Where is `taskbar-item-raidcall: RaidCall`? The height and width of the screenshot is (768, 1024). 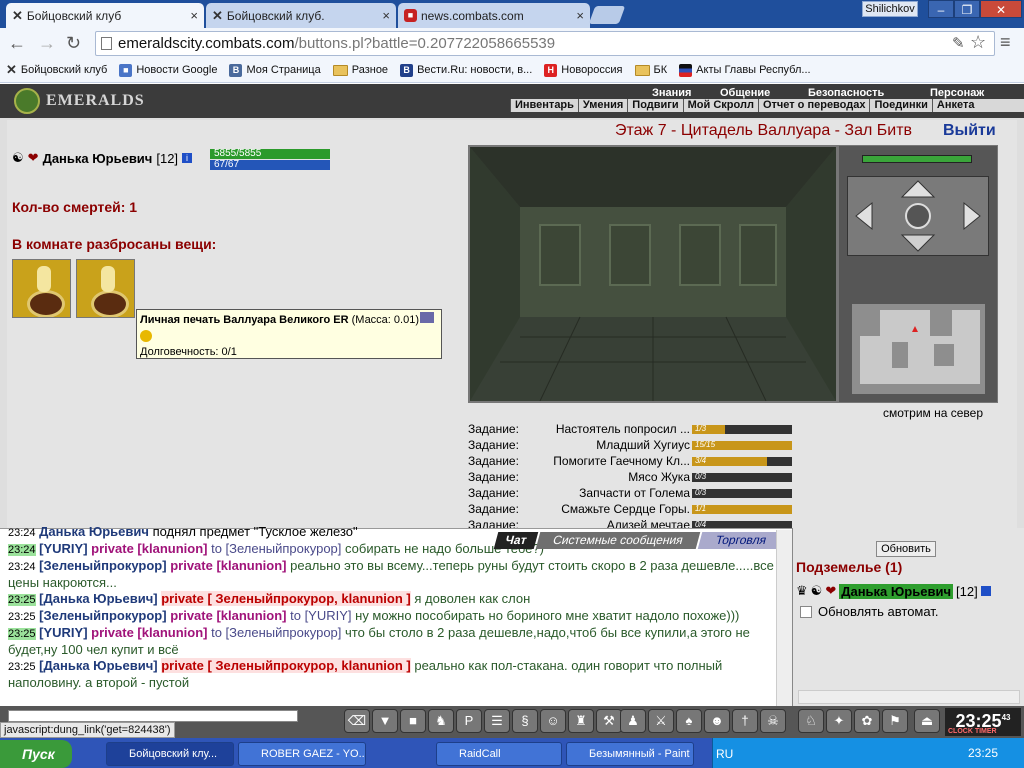
taskbar-item-raidcall: RaidCall is located at coordinates (499, 754).